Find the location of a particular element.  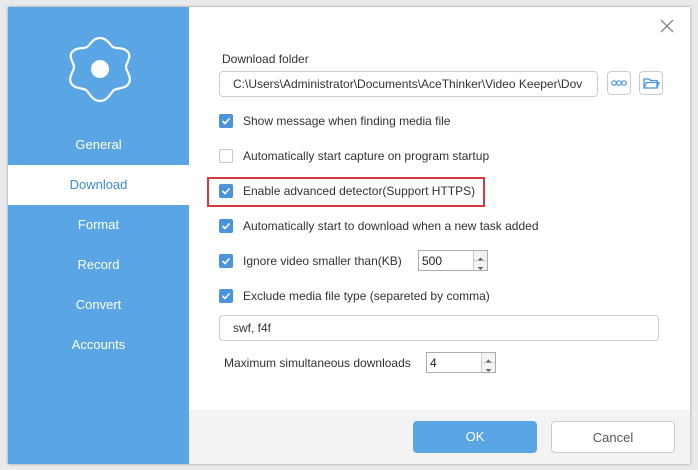

ignore-size-value: 500 is located at coordinates (432, 261).